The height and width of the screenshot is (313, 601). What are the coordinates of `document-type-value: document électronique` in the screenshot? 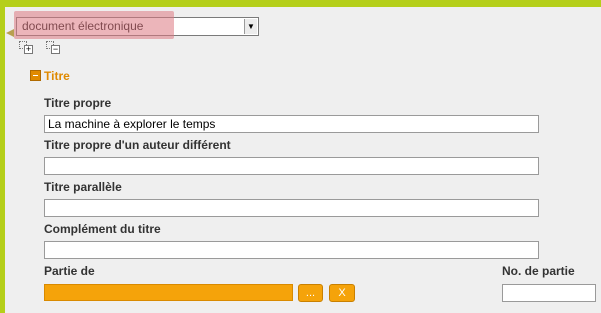 It's located at (83, 26).